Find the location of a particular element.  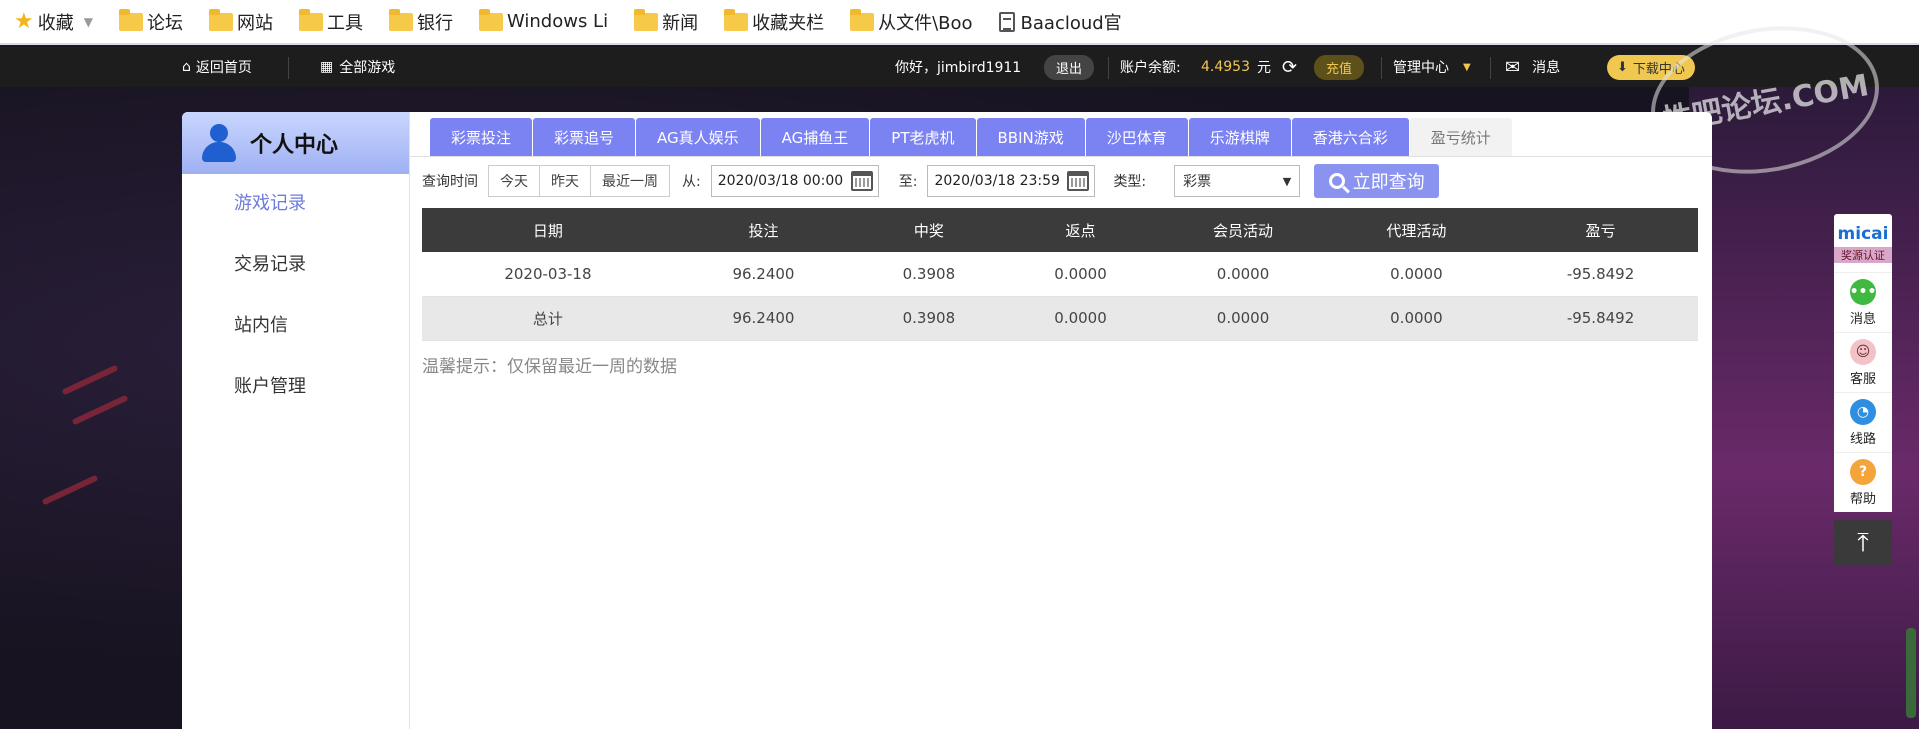

range-today-button: 今天 is located at coordinates (514, 181).